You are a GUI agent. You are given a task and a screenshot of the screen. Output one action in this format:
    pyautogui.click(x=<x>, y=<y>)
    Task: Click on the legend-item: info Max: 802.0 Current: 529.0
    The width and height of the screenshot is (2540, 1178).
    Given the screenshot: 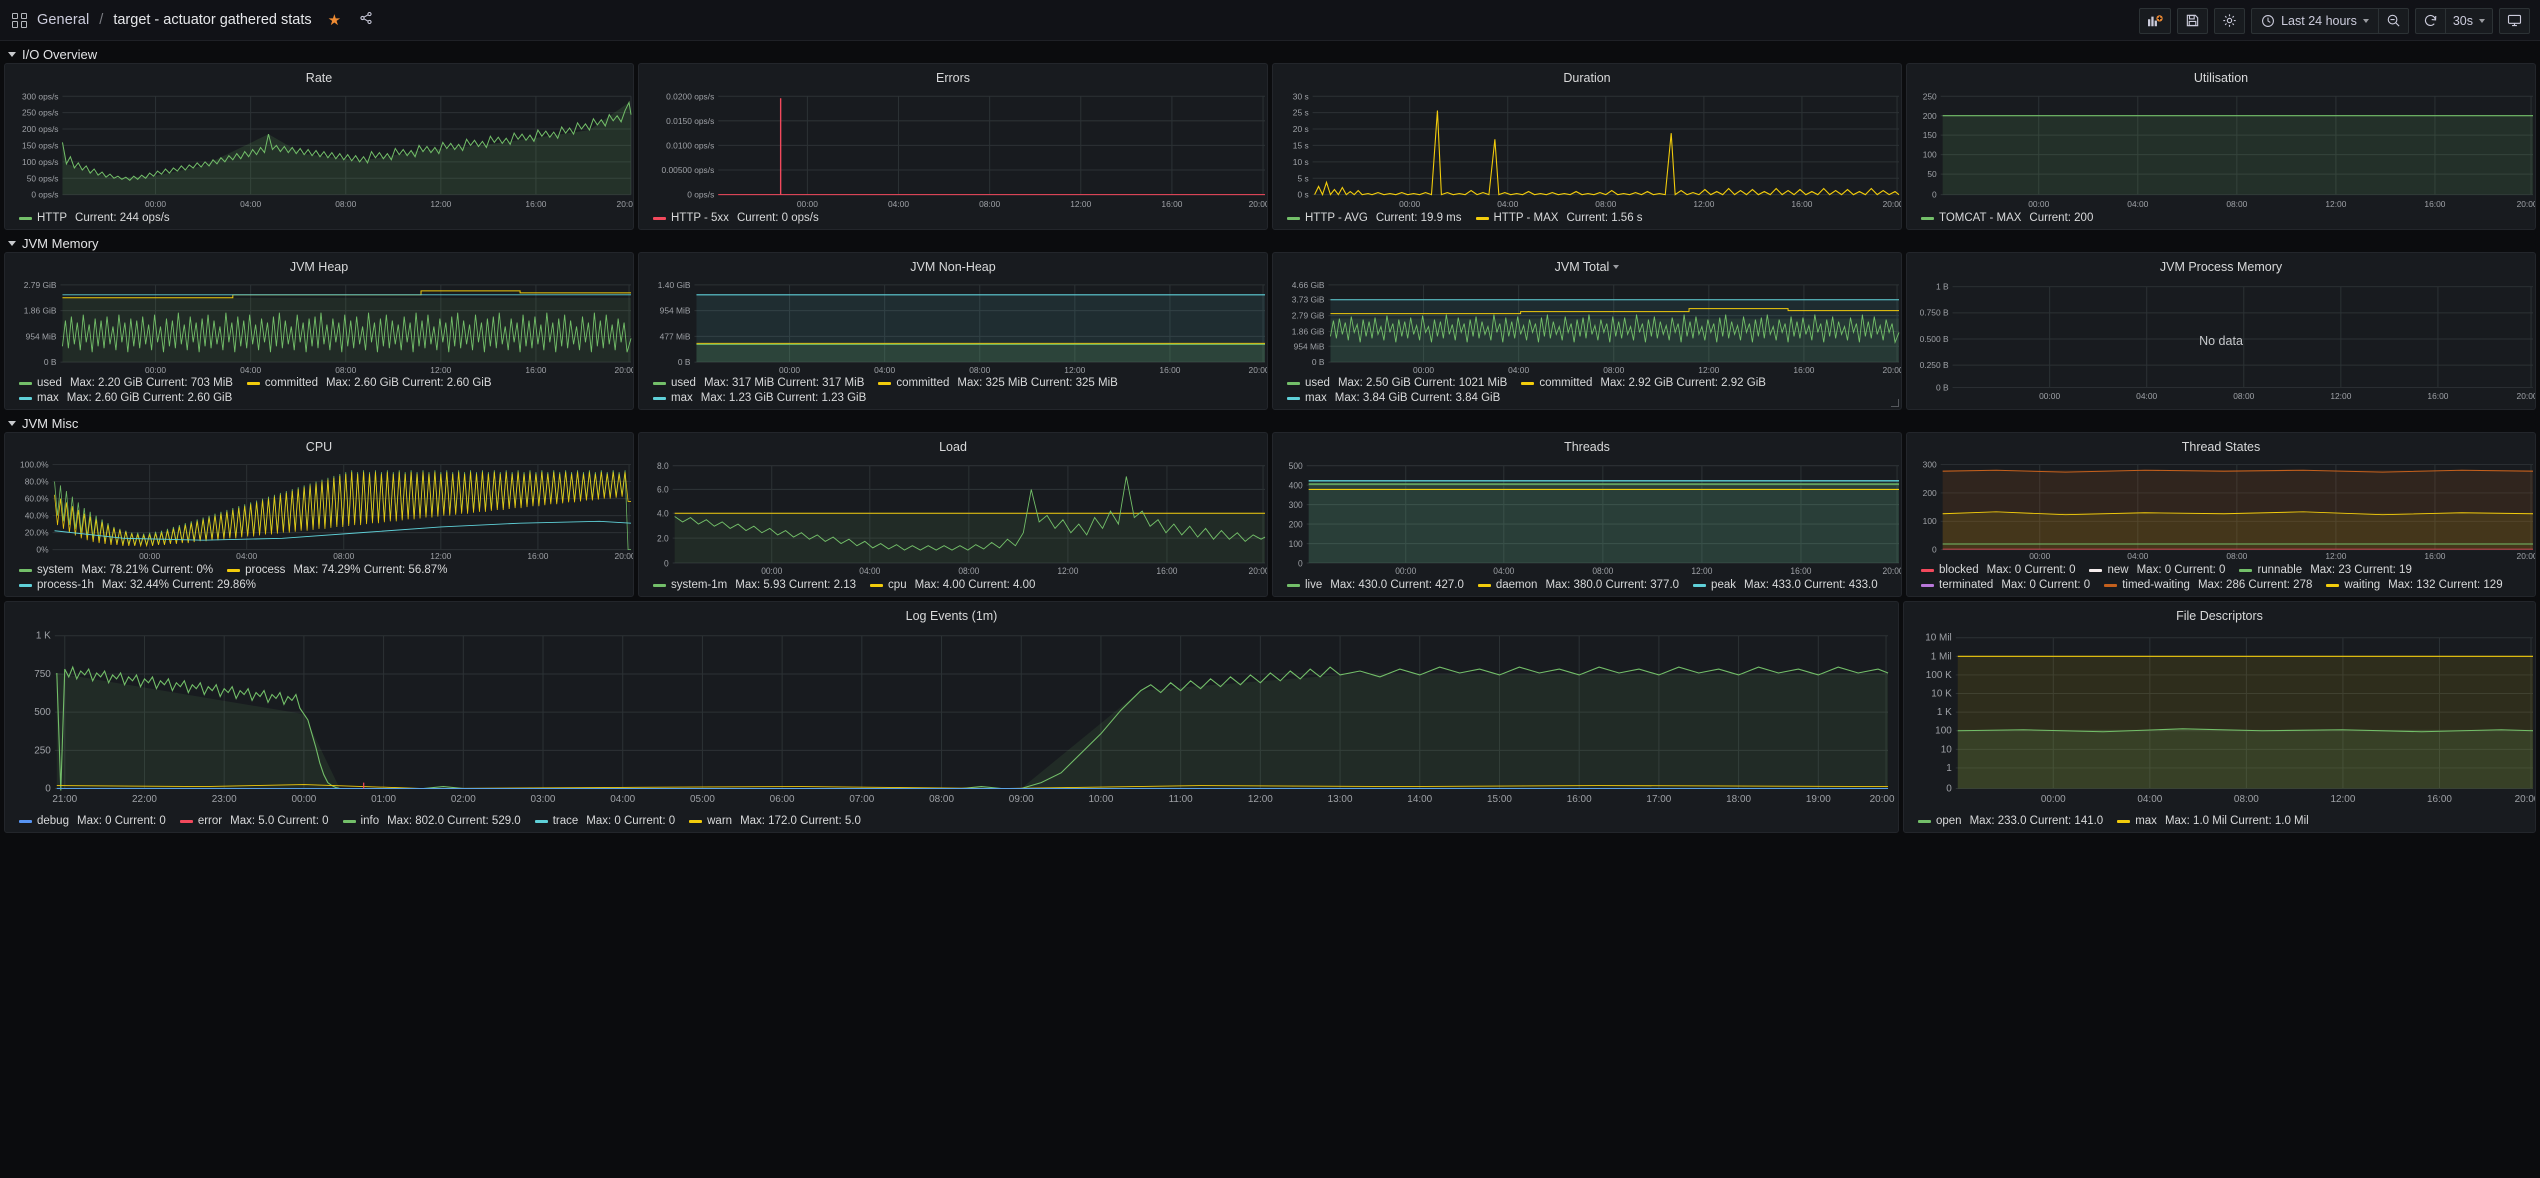 What is the action you would take?
    pyautogui.click(x=431, y=821)
    